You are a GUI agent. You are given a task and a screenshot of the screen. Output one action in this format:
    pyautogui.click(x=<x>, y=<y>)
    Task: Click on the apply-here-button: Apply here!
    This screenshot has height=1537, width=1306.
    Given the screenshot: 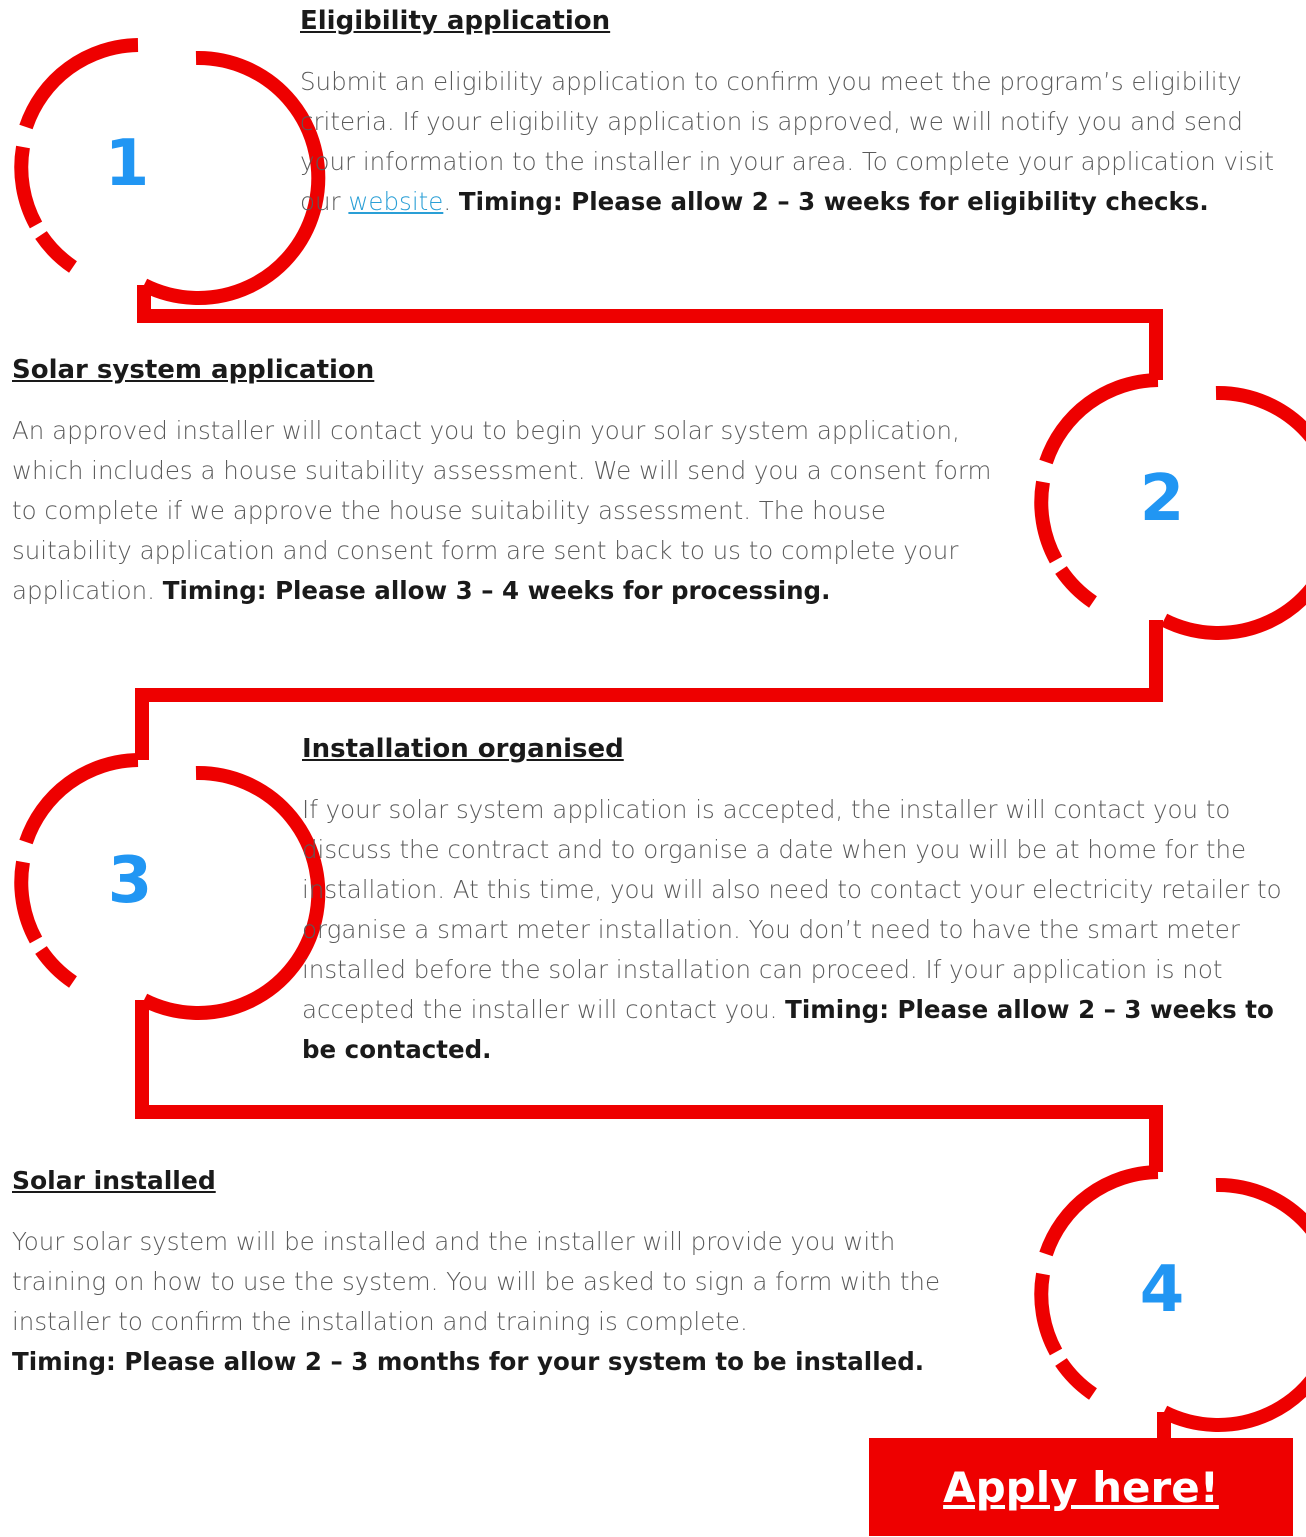 What is the action you would take?
    pyautogui.click(x=1081, y=1487)
    